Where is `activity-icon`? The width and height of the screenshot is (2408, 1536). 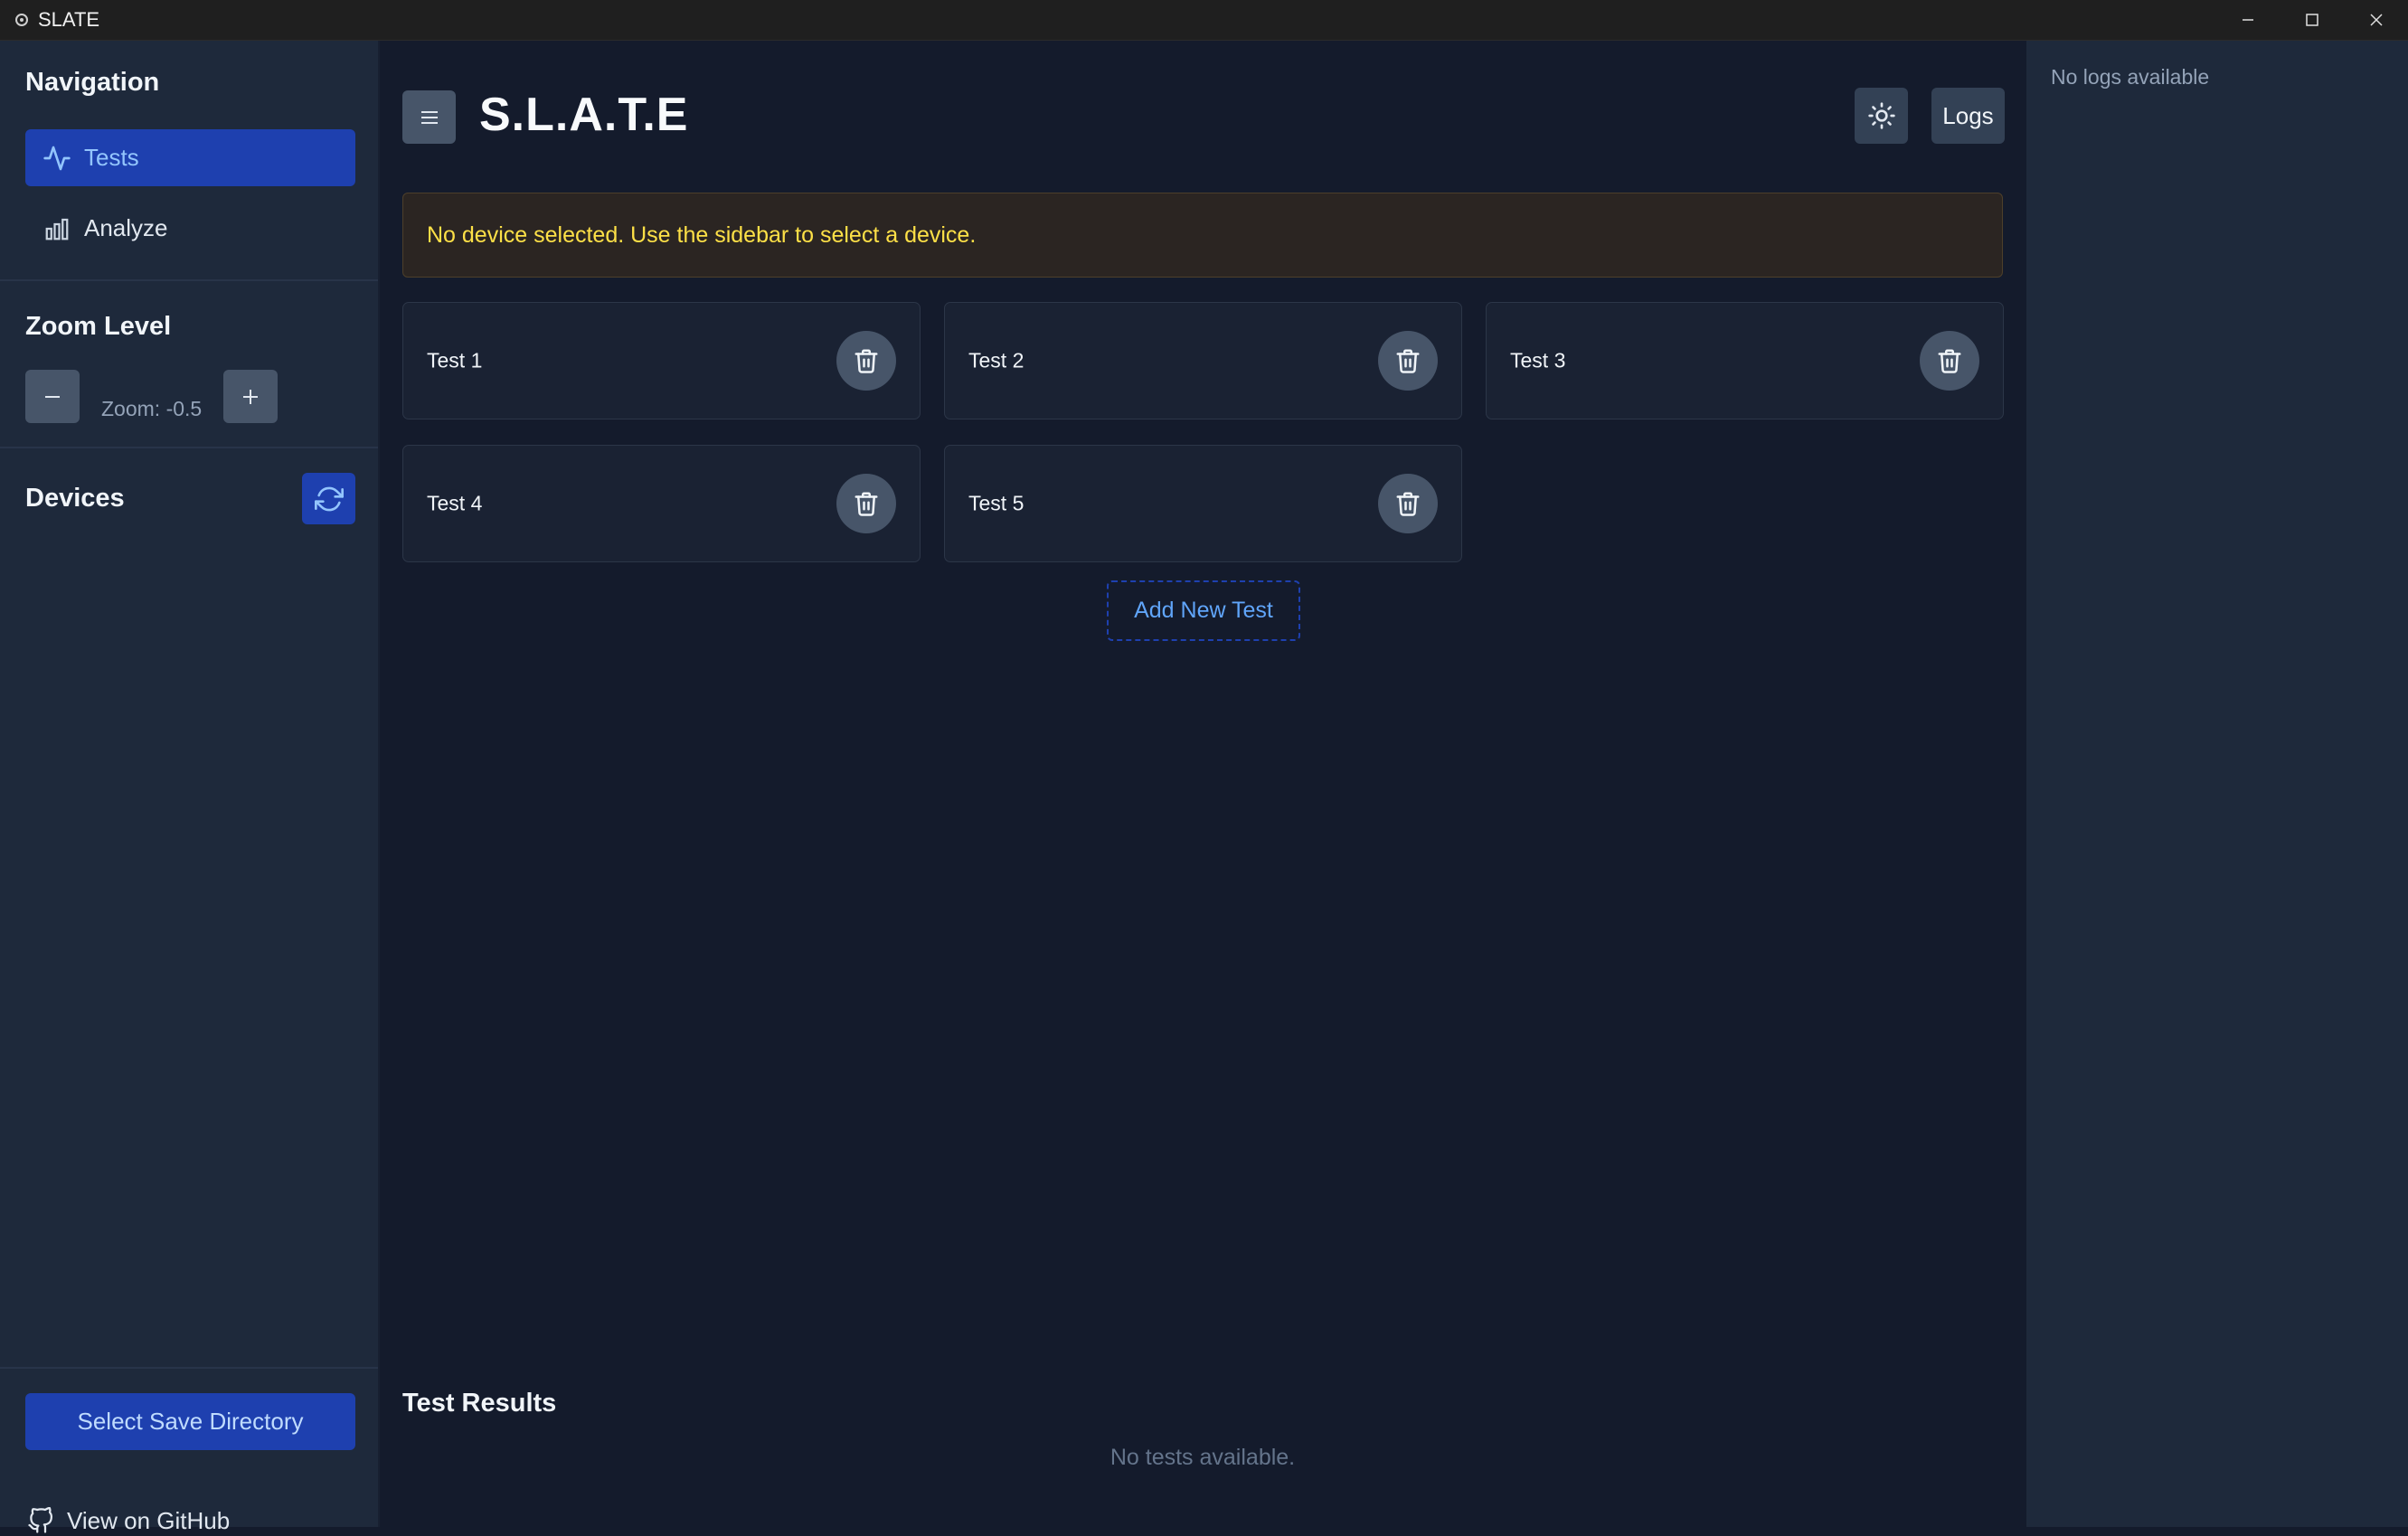
activity-icon is located at coordinates (57, 158).